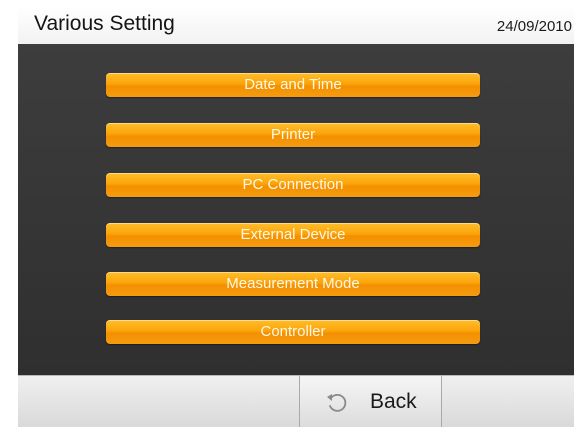  Describe the element at coordinates (337, 402) in the screenshot. I see `back-arrow-icon` at that location.